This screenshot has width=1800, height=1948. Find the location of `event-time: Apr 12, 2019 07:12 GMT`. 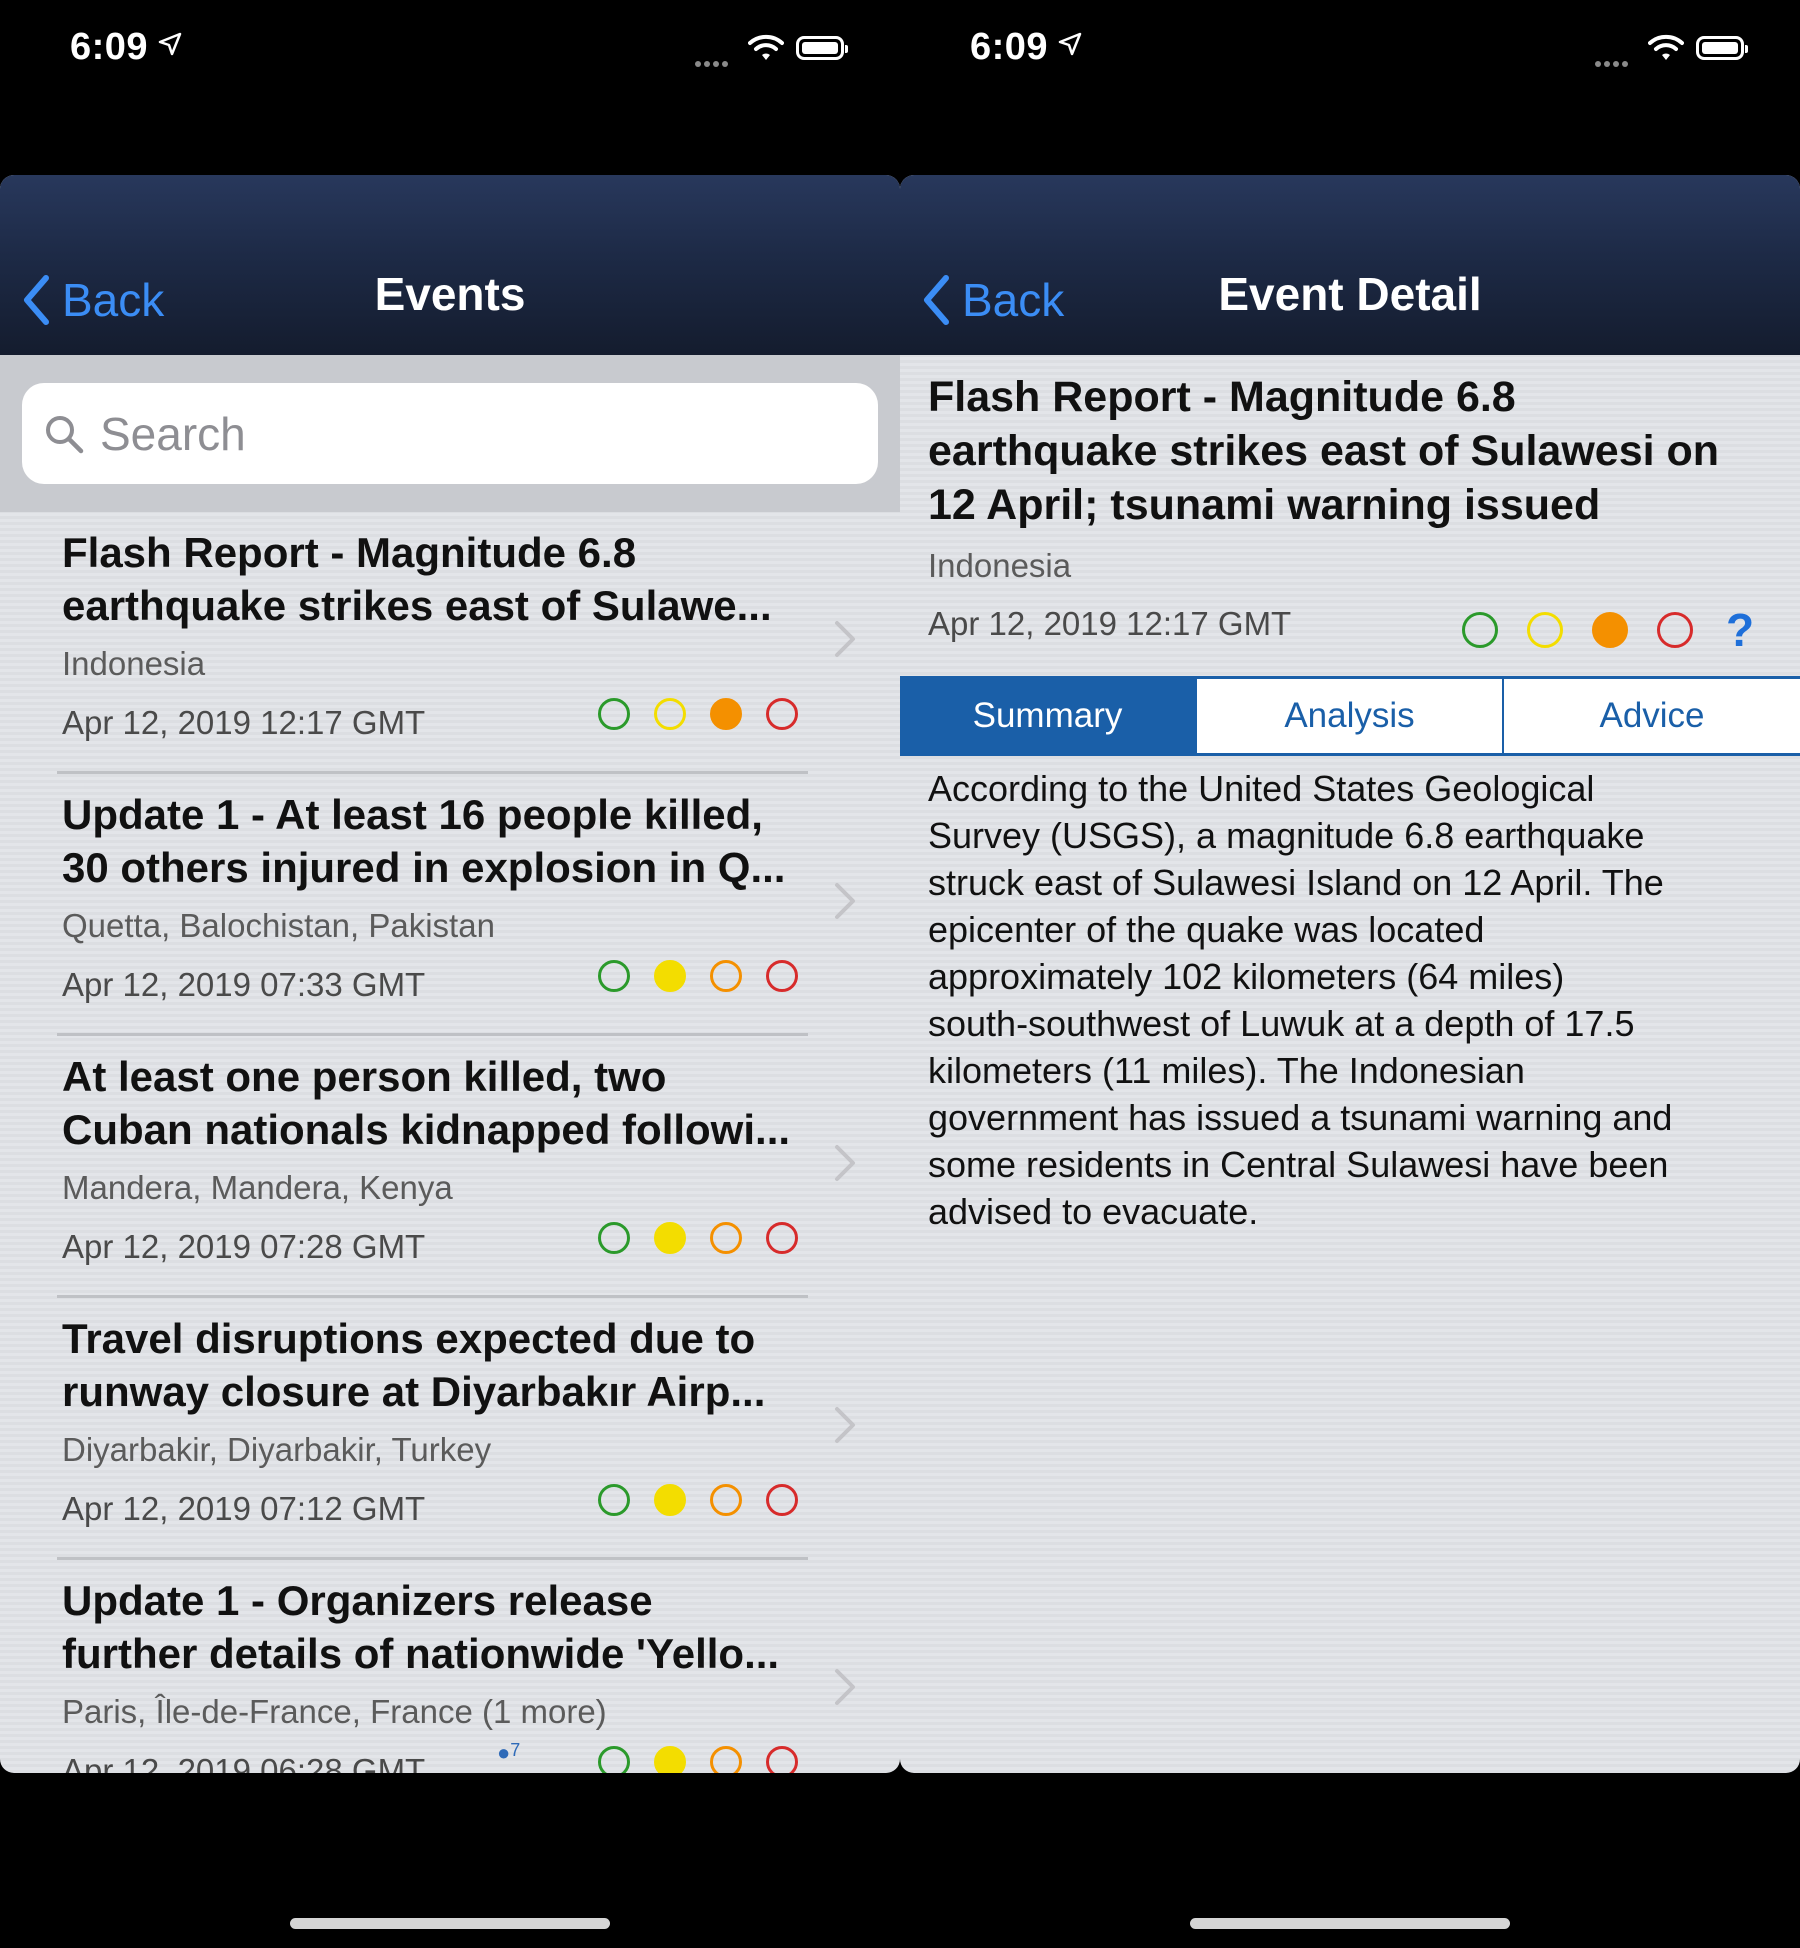

event-time: Apr 12, 2019 07:12 GMT is located at coordinates (244, 1508).